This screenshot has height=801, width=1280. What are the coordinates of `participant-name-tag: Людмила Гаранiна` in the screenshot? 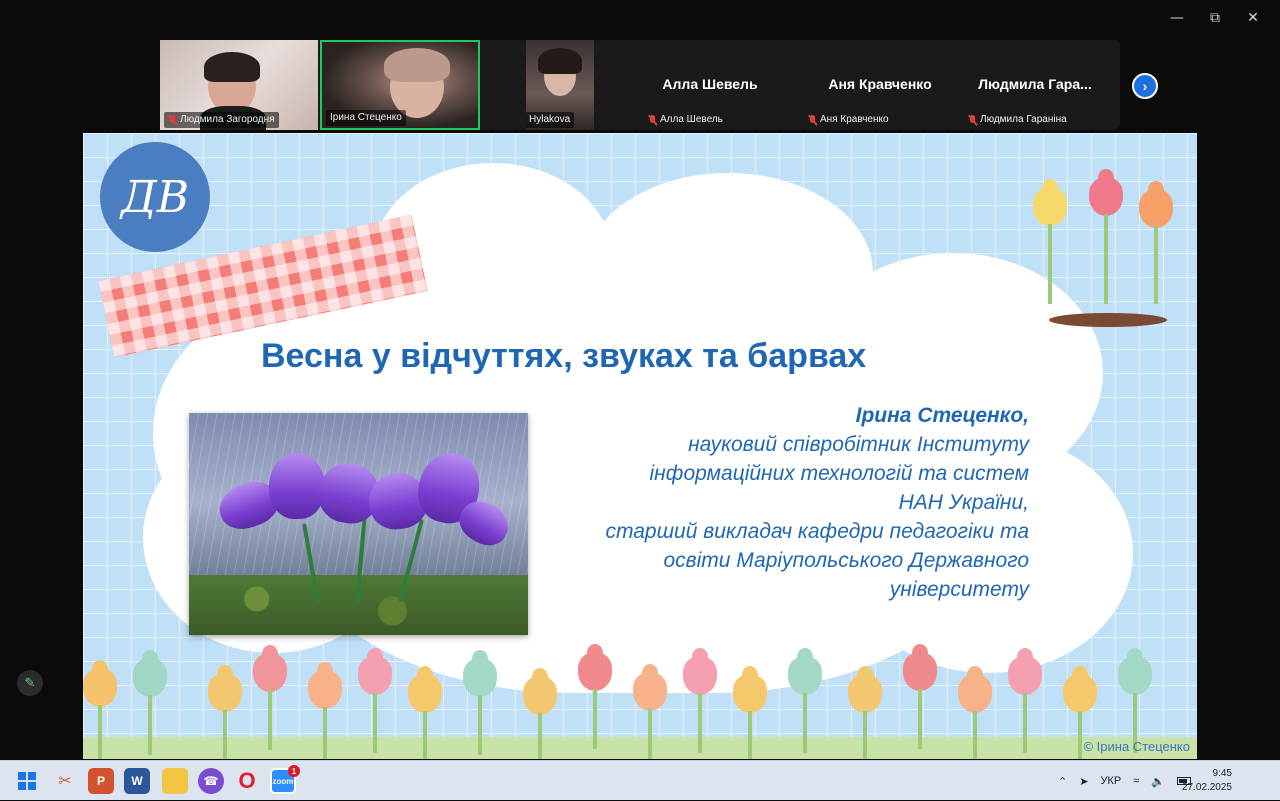 It's located at (1017, 120).